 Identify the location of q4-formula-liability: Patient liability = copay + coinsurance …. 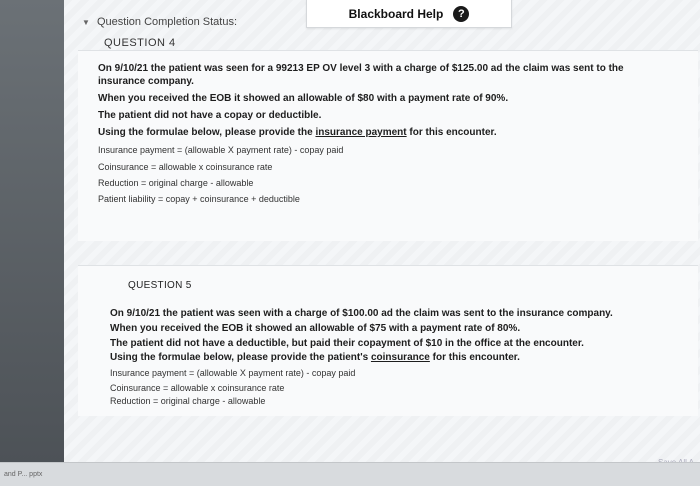
(199, 199).